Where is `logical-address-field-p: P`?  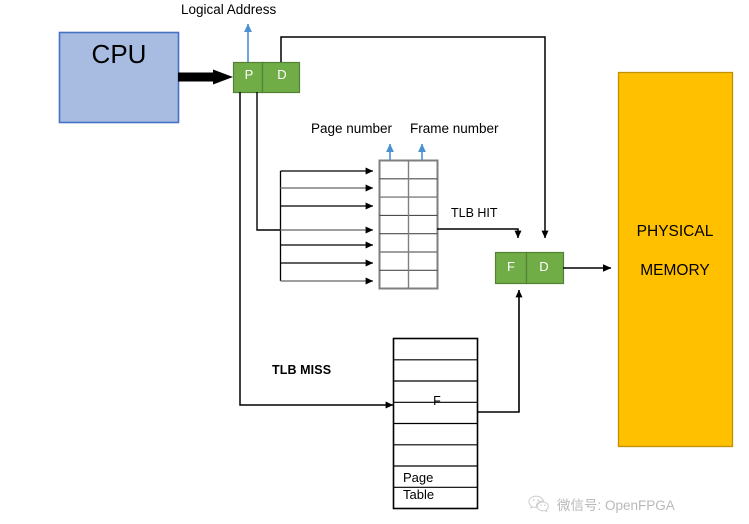 logical-address-field-p: P is located at coordinates (249, 74).